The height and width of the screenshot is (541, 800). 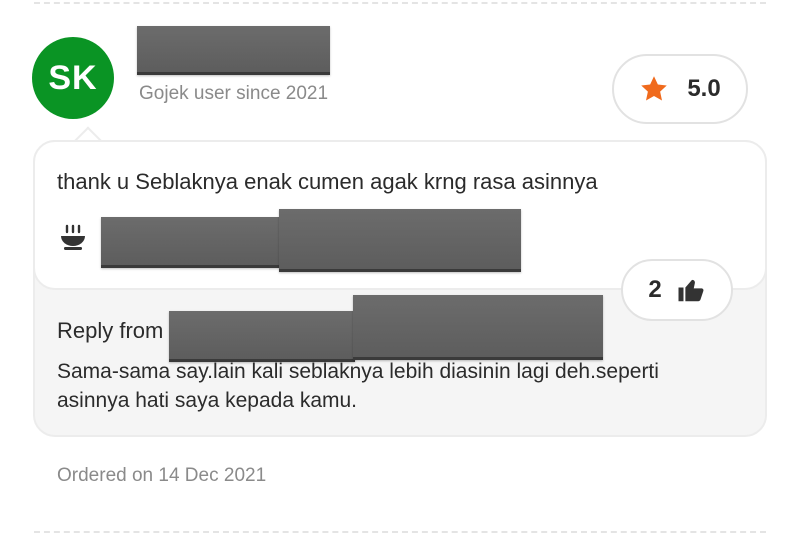 What do you see at coordinates (704, 88) in the screenshot?
I see `rating-value: 5.0` at bounding box center [704, 88].